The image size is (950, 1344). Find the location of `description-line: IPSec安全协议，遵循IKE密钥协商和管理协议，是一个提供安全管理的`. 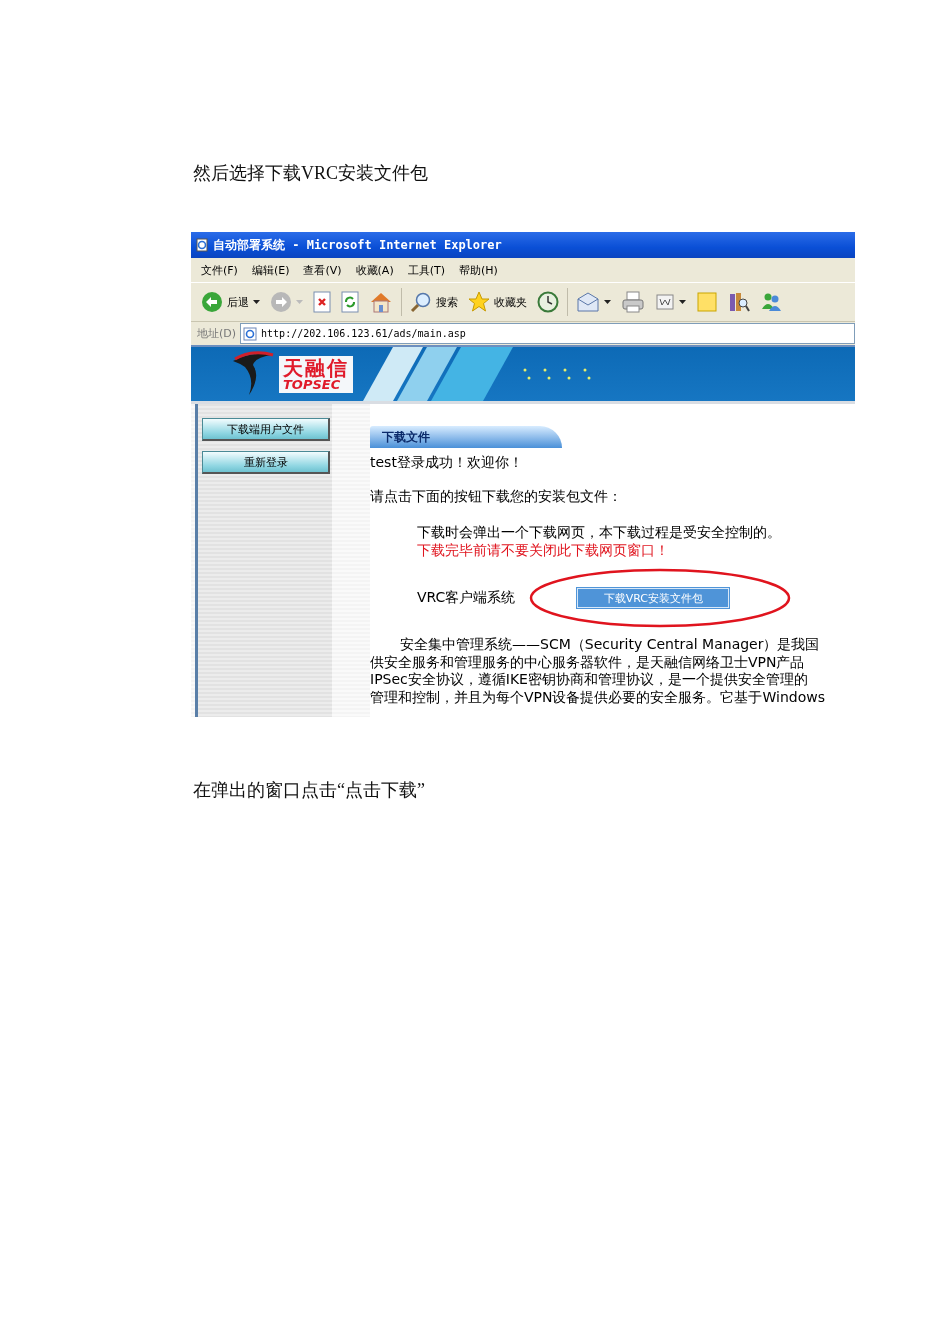

description-line: IPSec安全协议，遵循IKE密钥协商和管理协议，是一个提供安全管理的 is located at coordinates (589, 680).